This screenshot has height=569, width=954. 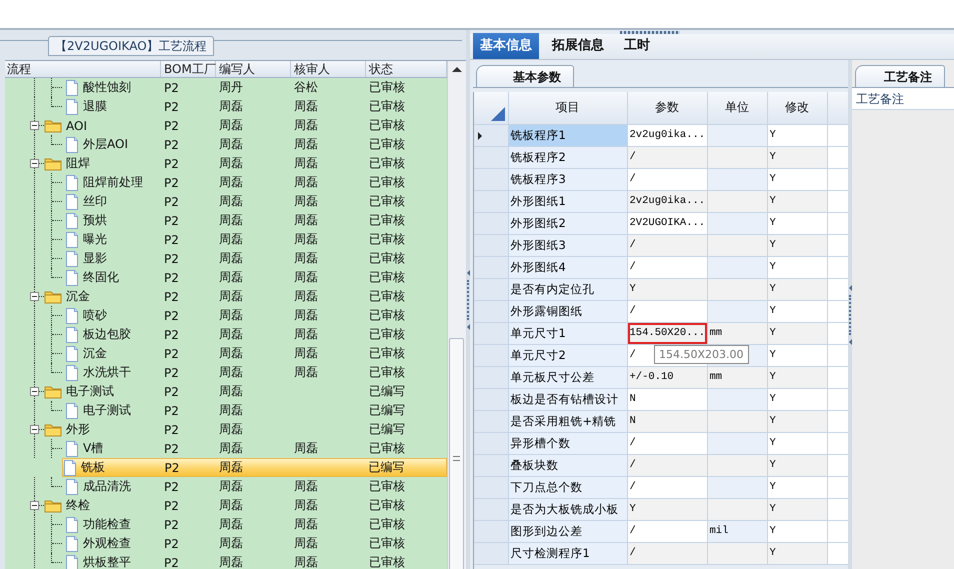 What do you see at coordinates (226, 486) in the screenshot?
I see `tree-row: 成品清洗 P2 周磊 周磊 已审核` at bounding box center [226, 486].